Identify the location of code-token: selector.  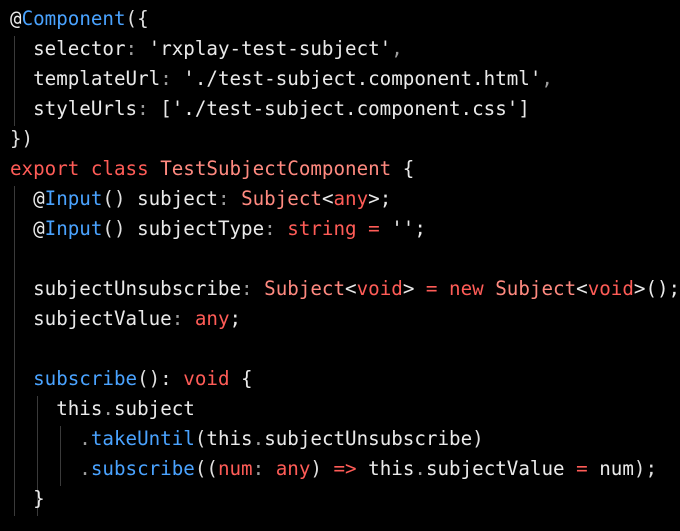
(68, 48).